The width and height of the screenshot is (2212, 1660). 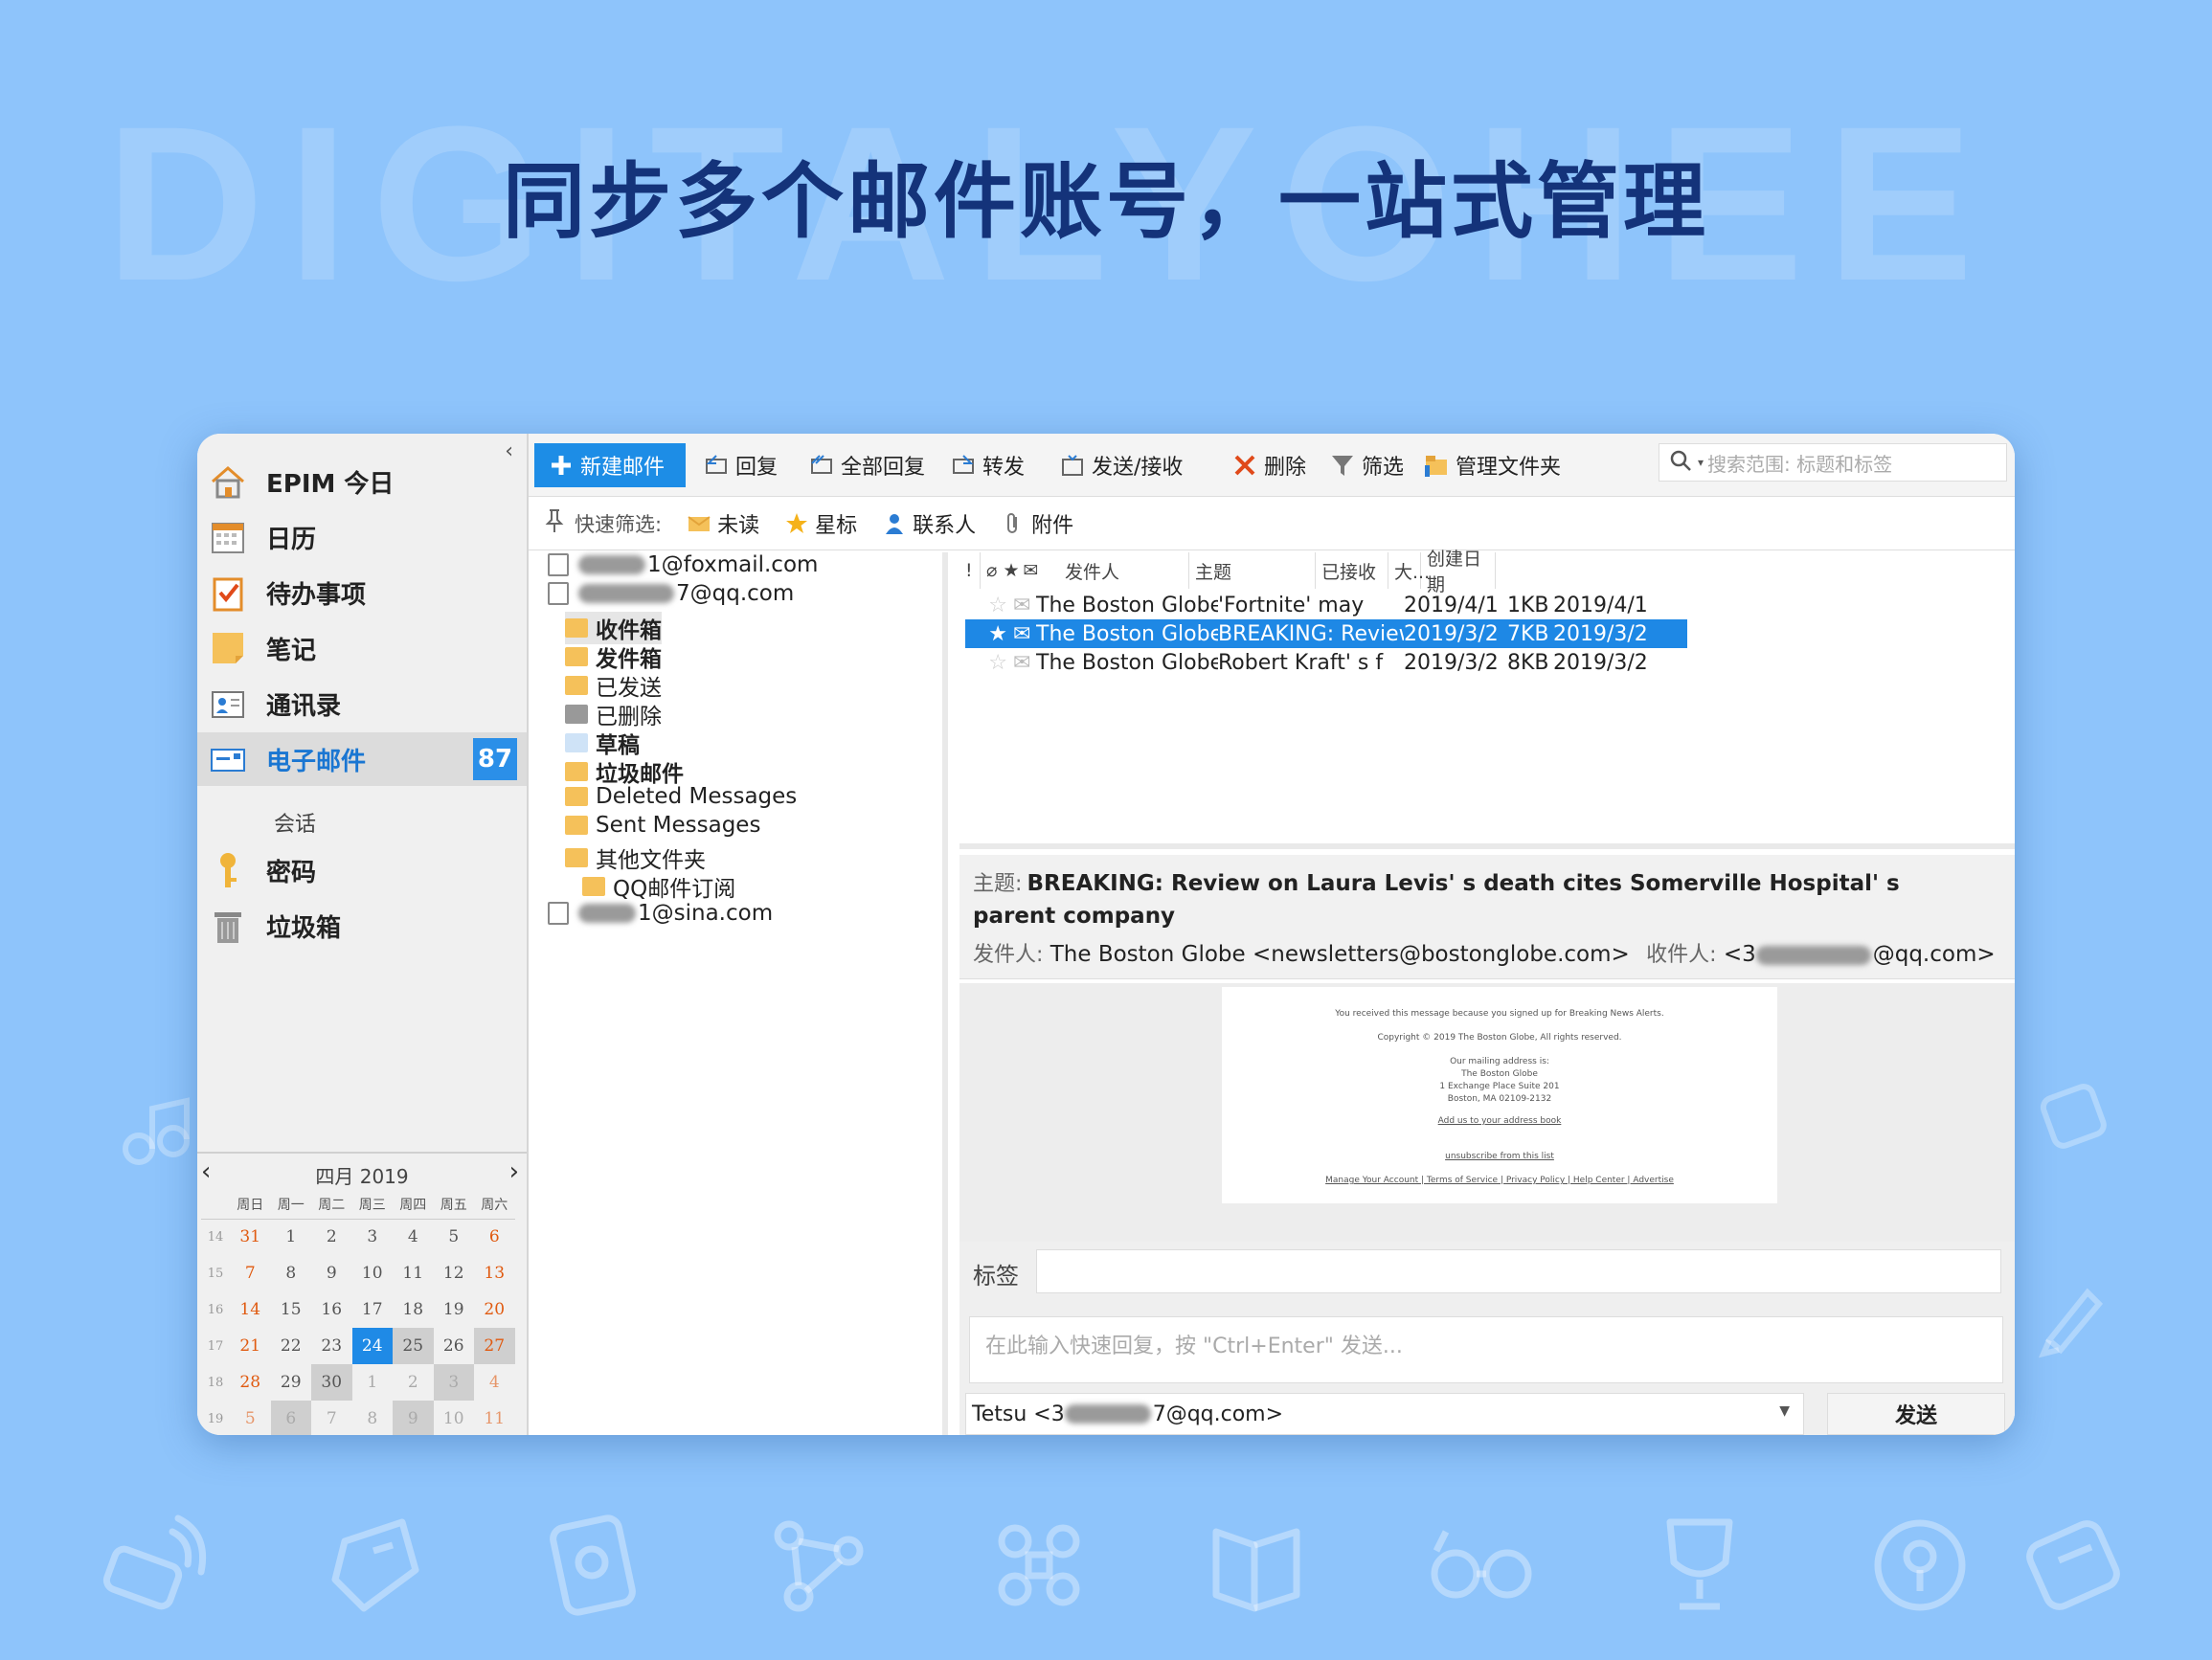 I want to click on account-node: 1@foxmail.com, so click(x=683, y=564).